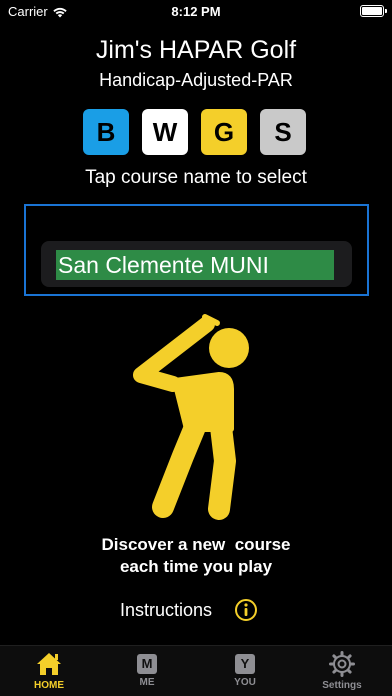 The image size is (392, 696). I want to click on course-name: San Clemente MUNI, so click(195, 265).